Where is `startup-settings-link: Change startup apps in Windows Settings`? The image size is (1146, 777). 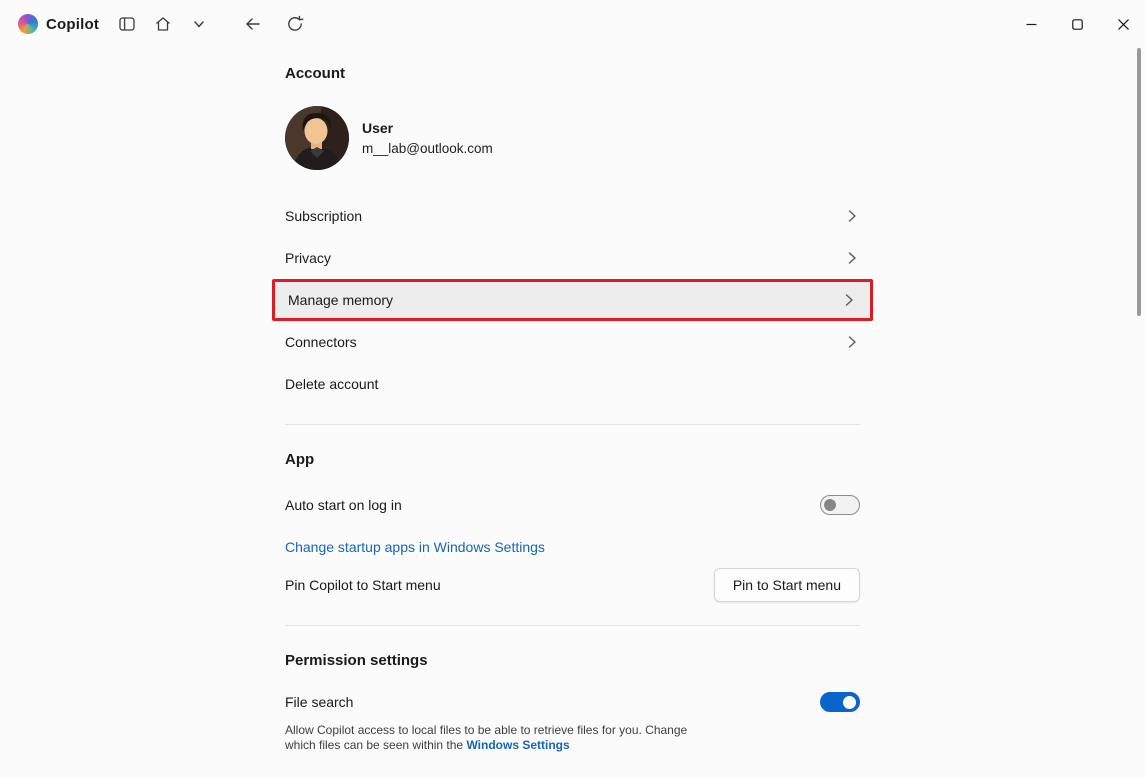
startup-settings-link: Change startup apps in Windows Settings is located at coordinates (415, 547).